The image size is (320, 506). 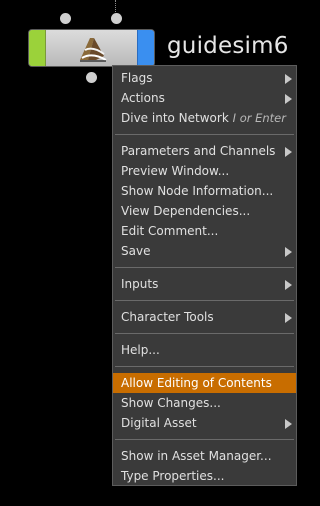 What do you see at coordinates (204, 423) in the screenshot?
I see `menu-item-digital-asset: Digital Asset` at bounding box center [204, 423].